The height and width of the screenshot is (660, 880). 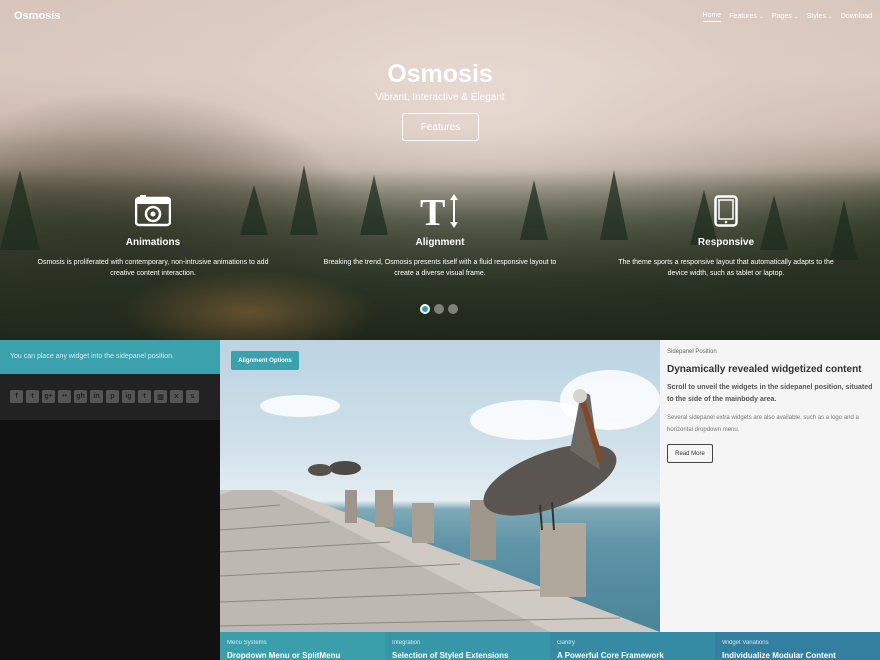 I want to click on nav-item-features: Features ⌄, so click(x=746, y=17).